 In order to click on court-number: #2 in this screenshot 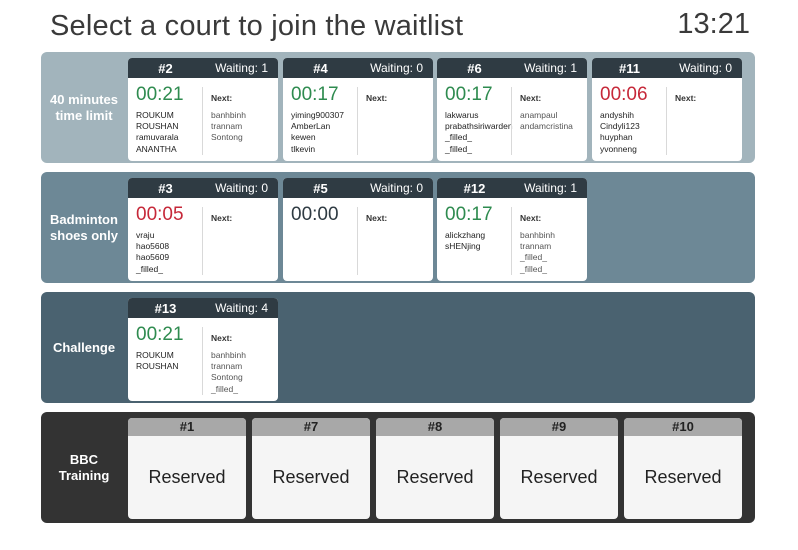, I will do `click(165, 68)`.